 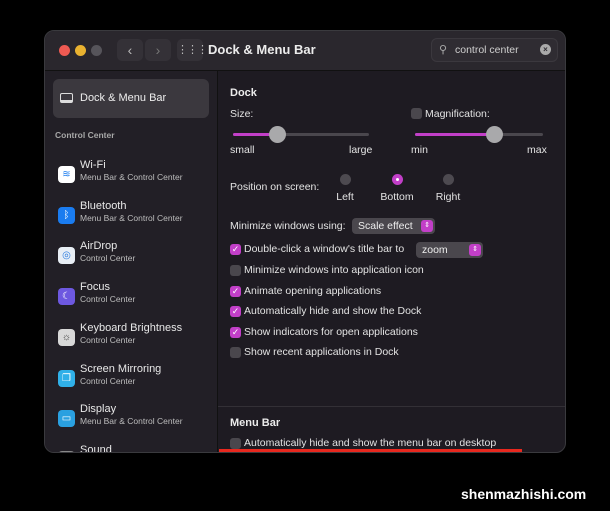 I want to click on chevron-right-icon: ›, so click(x=158, y=50).